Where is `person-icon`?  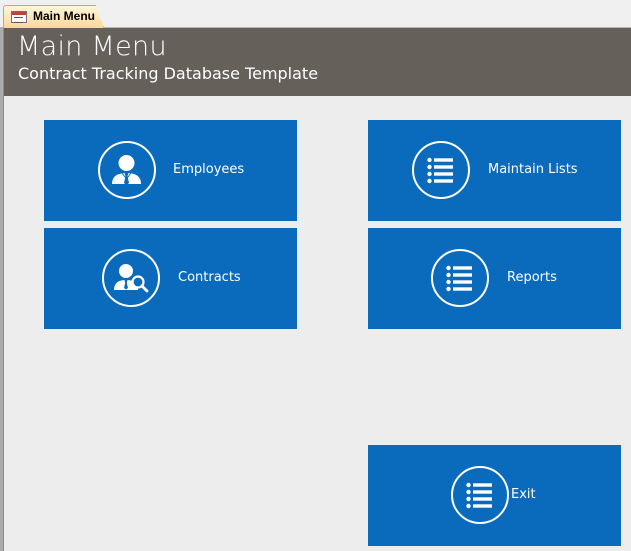 person-icon is located at coordinates (127, 170).